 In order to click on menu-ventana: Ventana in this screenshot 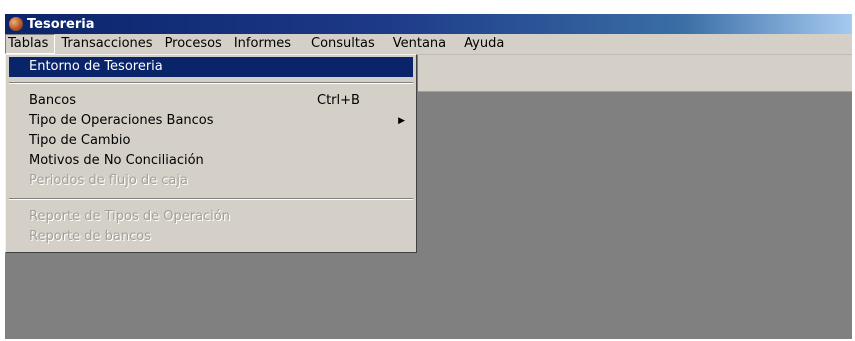, I will do `click(416, 44)`.